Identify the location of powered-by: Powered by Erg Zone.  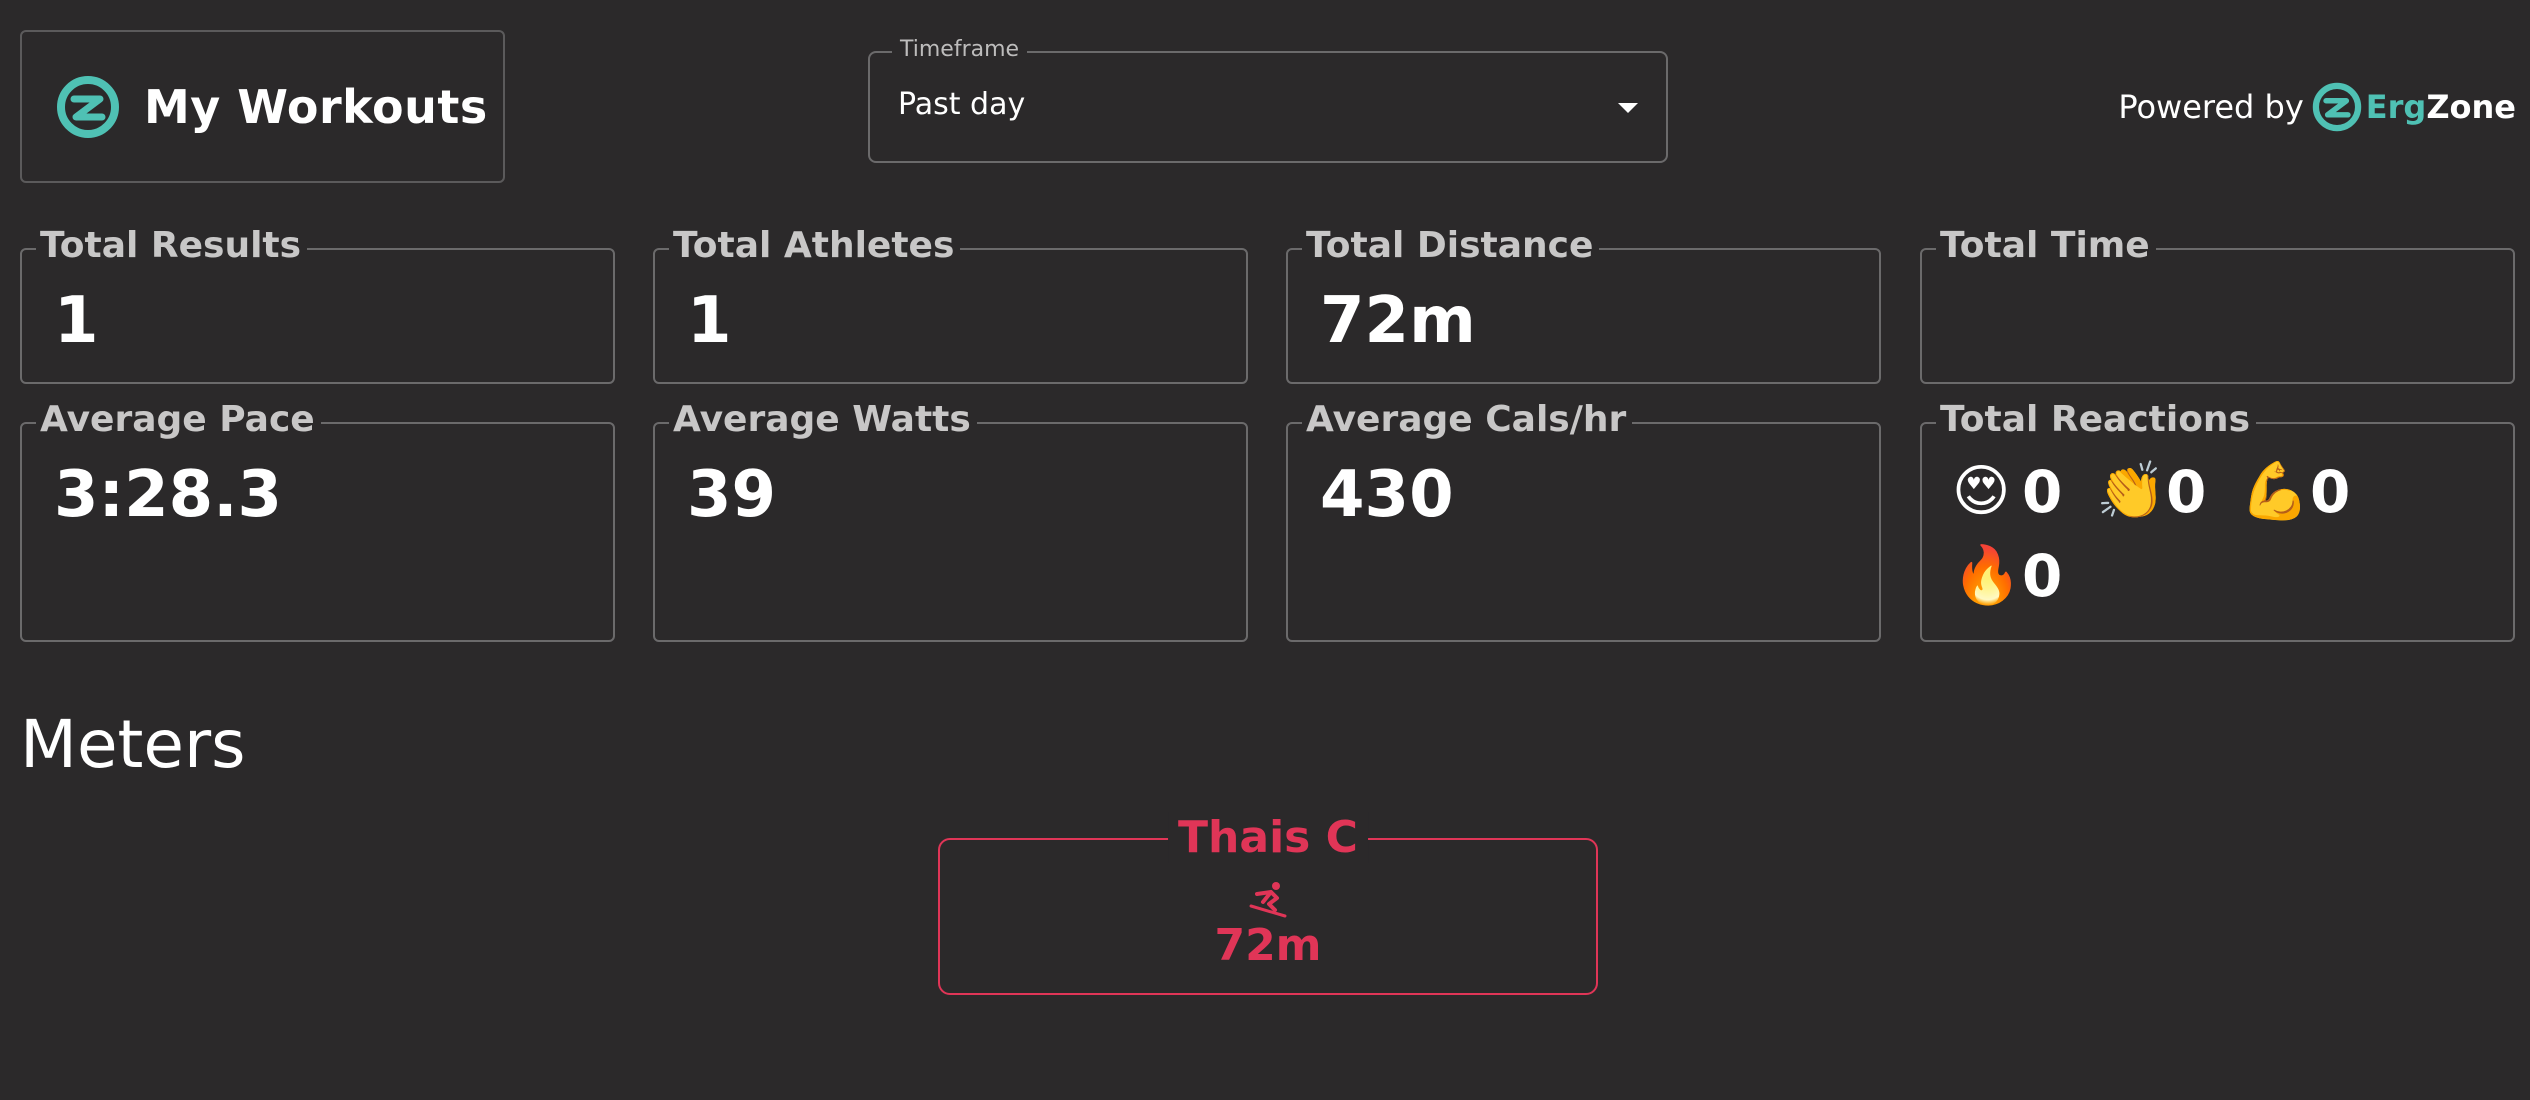
(2317, 107).